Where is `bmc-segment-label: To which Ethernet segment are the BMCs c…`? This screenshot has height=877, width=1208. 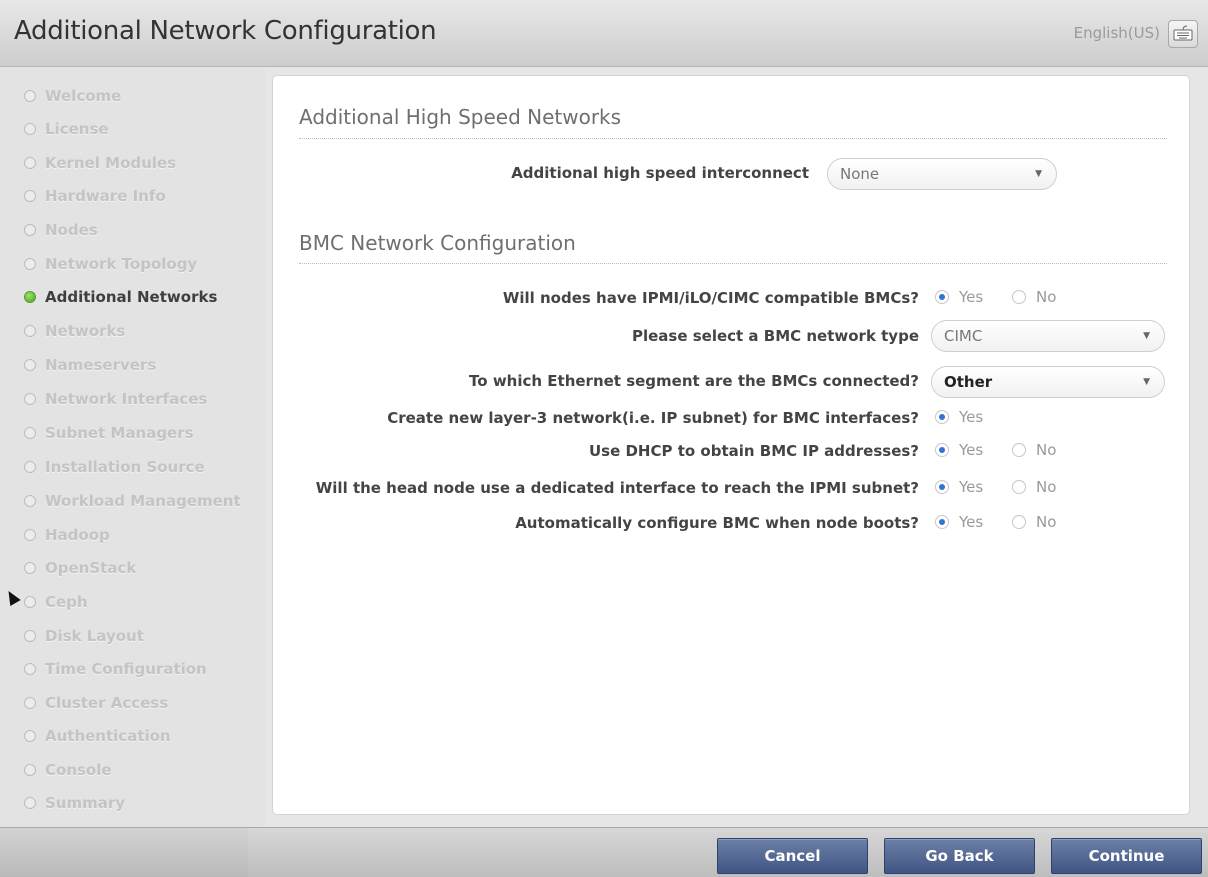 bmc-segment-label: To which Ethernet segment are the BMCs c… is located at coordinates (694, 381).